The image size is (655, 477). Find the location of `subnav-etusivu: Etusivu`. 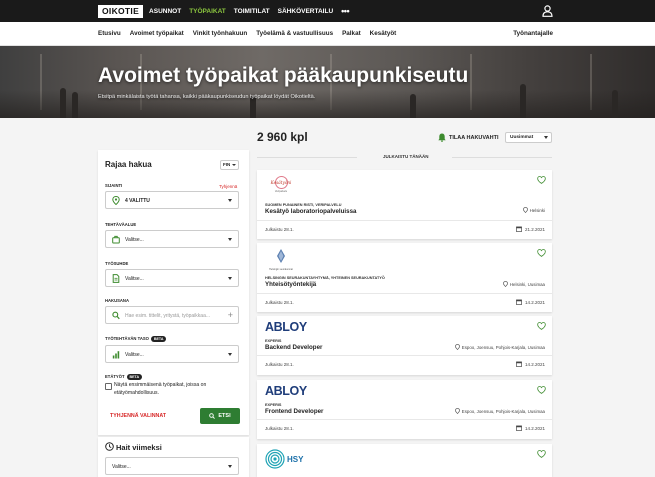

subnav-etusivu: Etusivu is located at coordinates (109, 33).